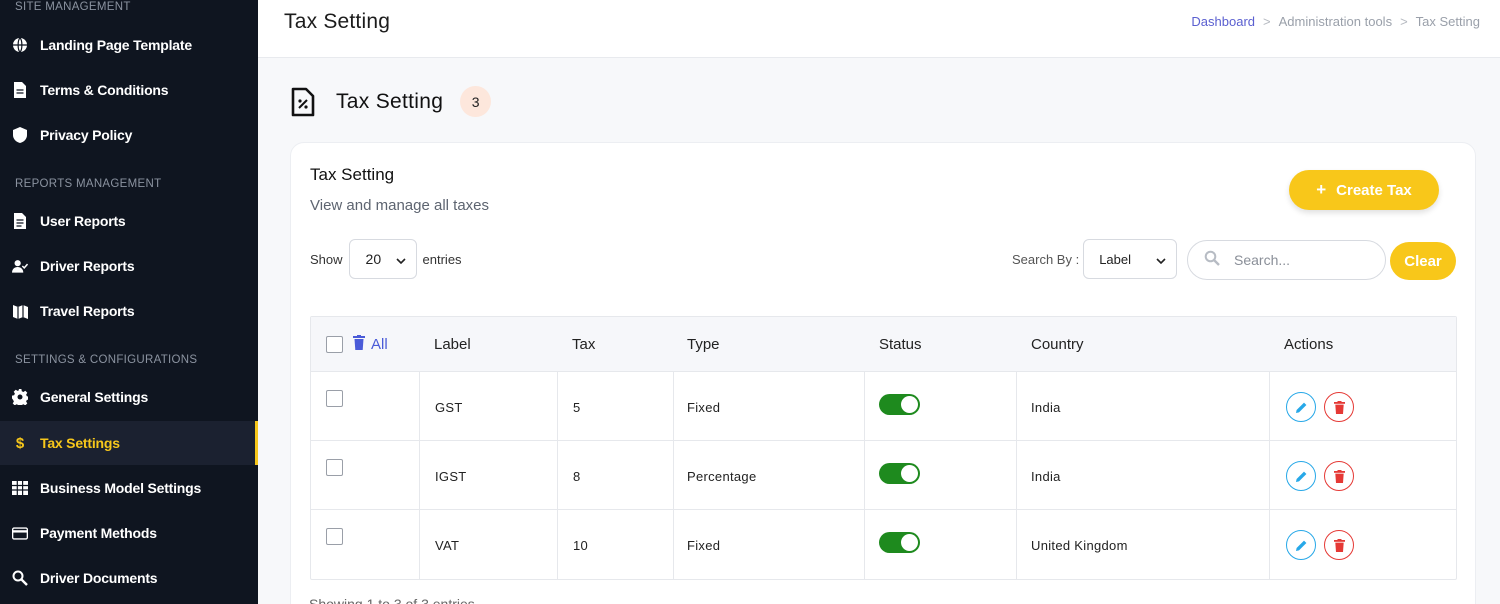 Image resolution: width=1500 pixels, height=604 pixels. Describe the element at coordinates (442, 259) in the screenshot. I see `entries-label: entries` at that location.